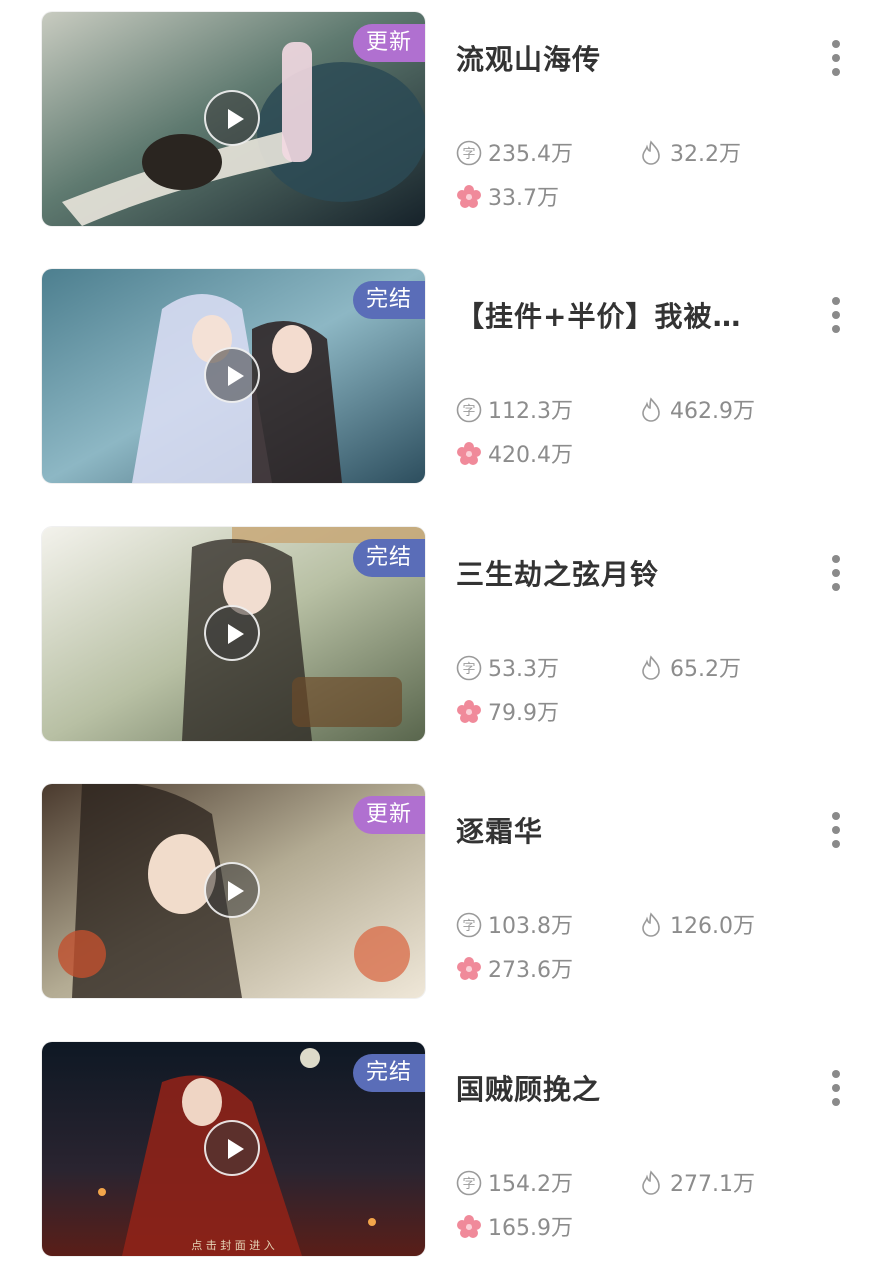  Describe the element at coordinates (530, 1184) in the screenshot. I see `word-count-value: 154.2万` at that location.